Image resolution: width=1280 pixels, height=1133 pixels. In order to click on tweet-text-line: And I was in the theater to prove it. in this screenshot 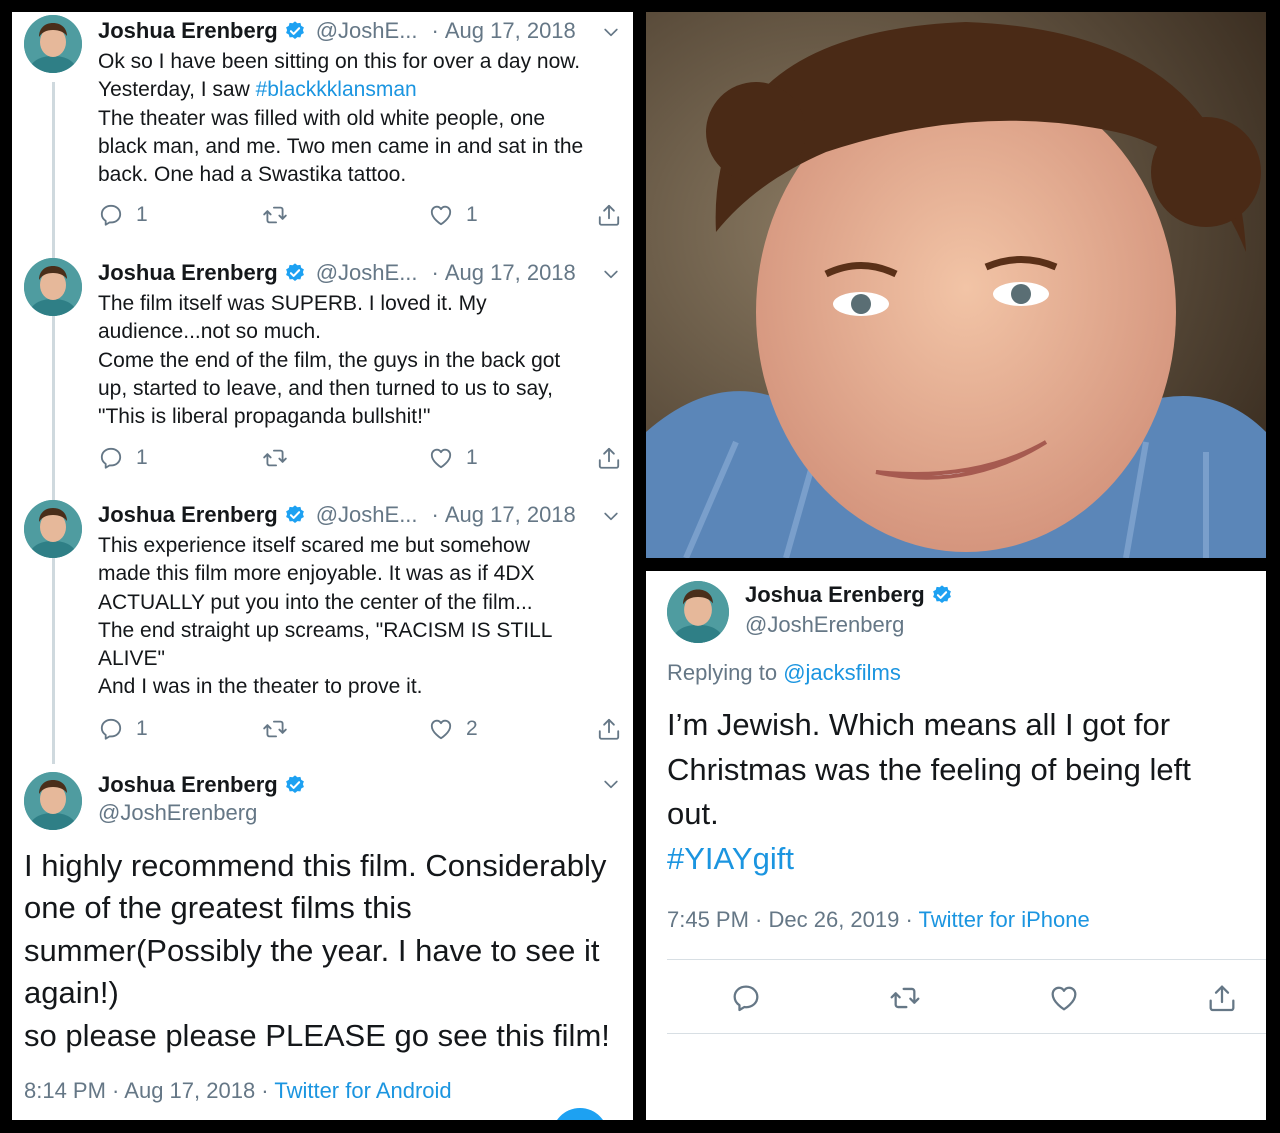, I will do `click(260, 687)`.